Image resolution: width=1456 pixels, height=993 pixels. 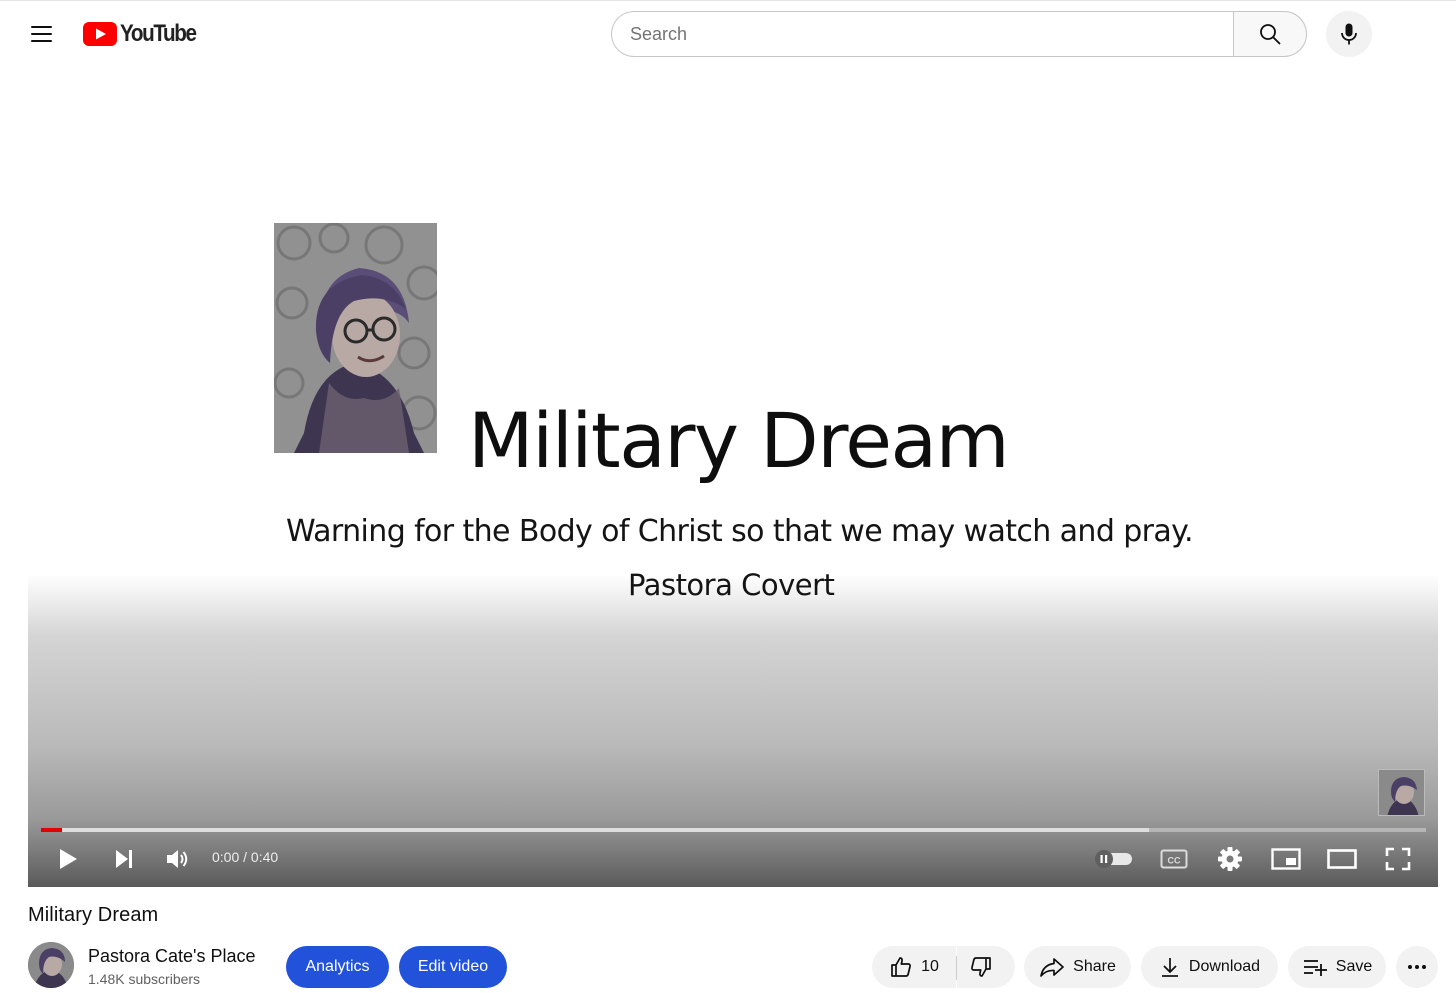 What do you see at coordinates (1169, 967) in the screenshot?
I see `download-icon` at bounding box center [1169, 967].